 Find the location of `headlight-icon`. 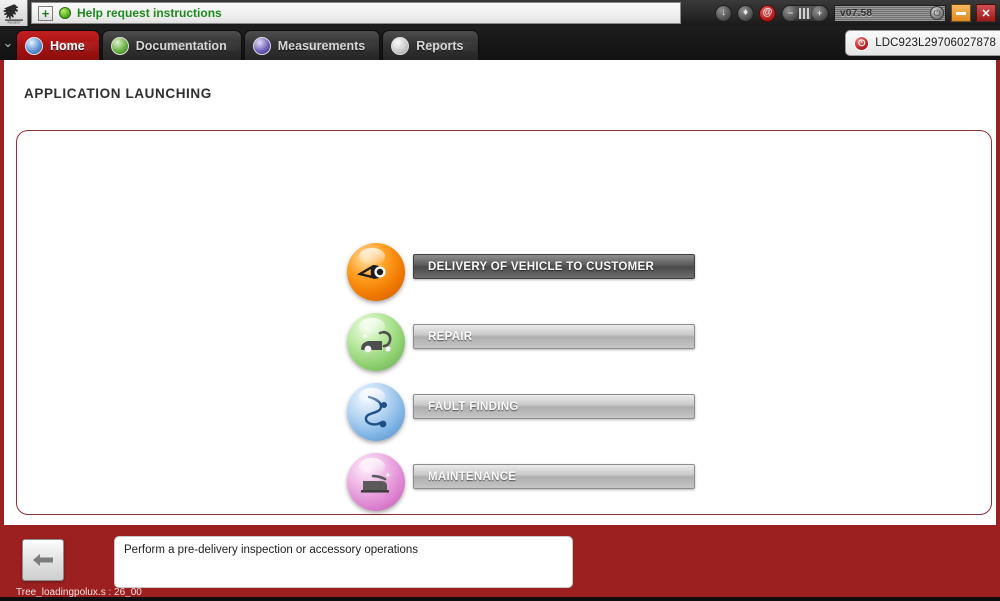

headlight-icon is located at coordinates (376, 272).